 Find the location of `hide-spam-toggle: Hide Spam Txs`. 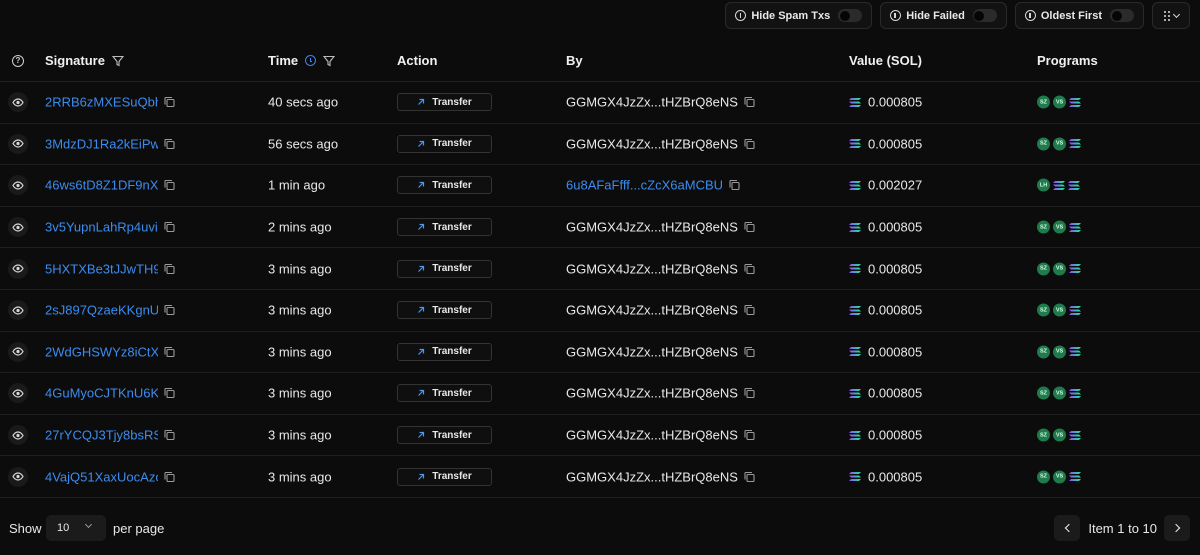

hide-spam-toggle: Hide Spam Txs is located at coordinates (799, 15).